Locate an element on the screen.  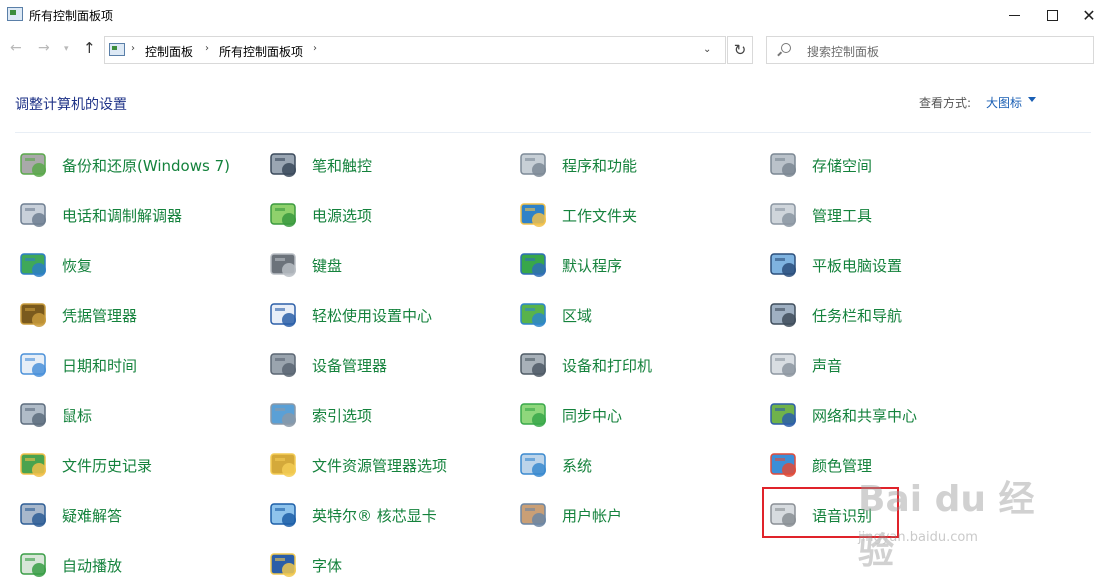
date-time-icon is located at coordinates (34, 365).